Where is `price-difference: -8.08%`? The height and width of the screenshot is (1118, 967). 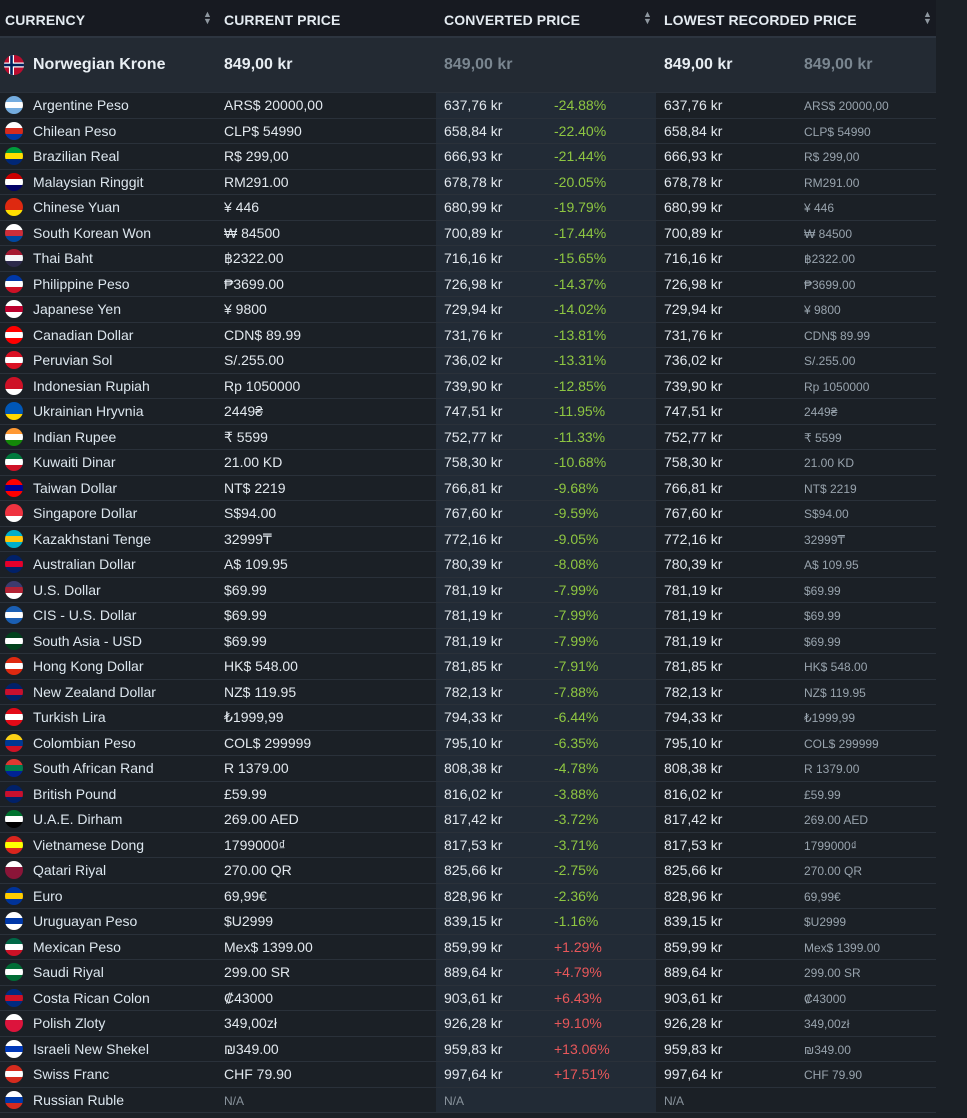
price-difference: -8.08% is located at coordinates (576, 564).